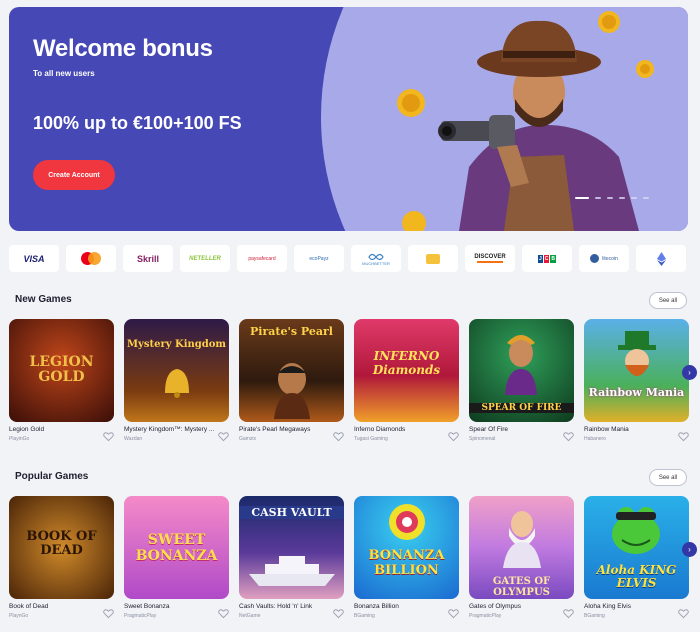 This screenshot has width=700, height=632. Describe the element at coordinates (407, 522) in the screenshot. I see `candy-icon` at that location.